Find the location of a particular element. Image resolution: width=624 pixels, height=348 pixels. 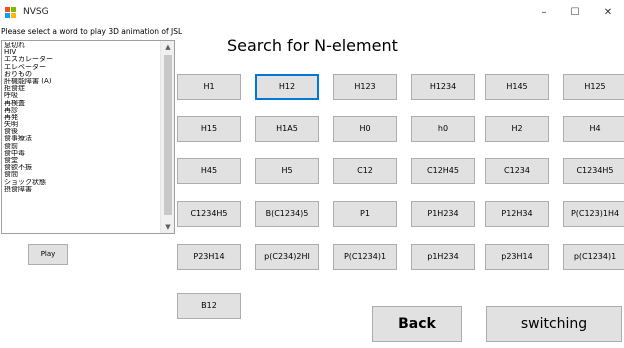

element-button-c1234: C1234 is located at coordinates (517, 171).